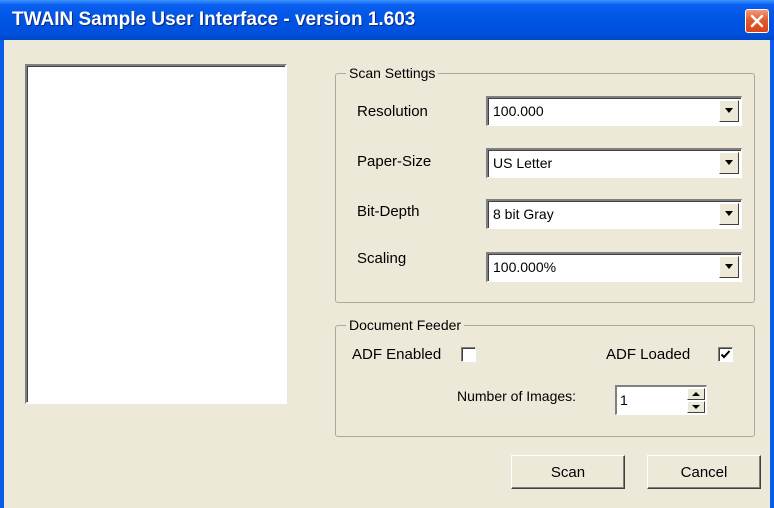 Image resolution: width=774 pixels, height=508 pixels. What do you see at coordinates (614, 163) in the screenshot?
I see `paper-size-dropdown: US Letter` at bounding box center [614, 163].